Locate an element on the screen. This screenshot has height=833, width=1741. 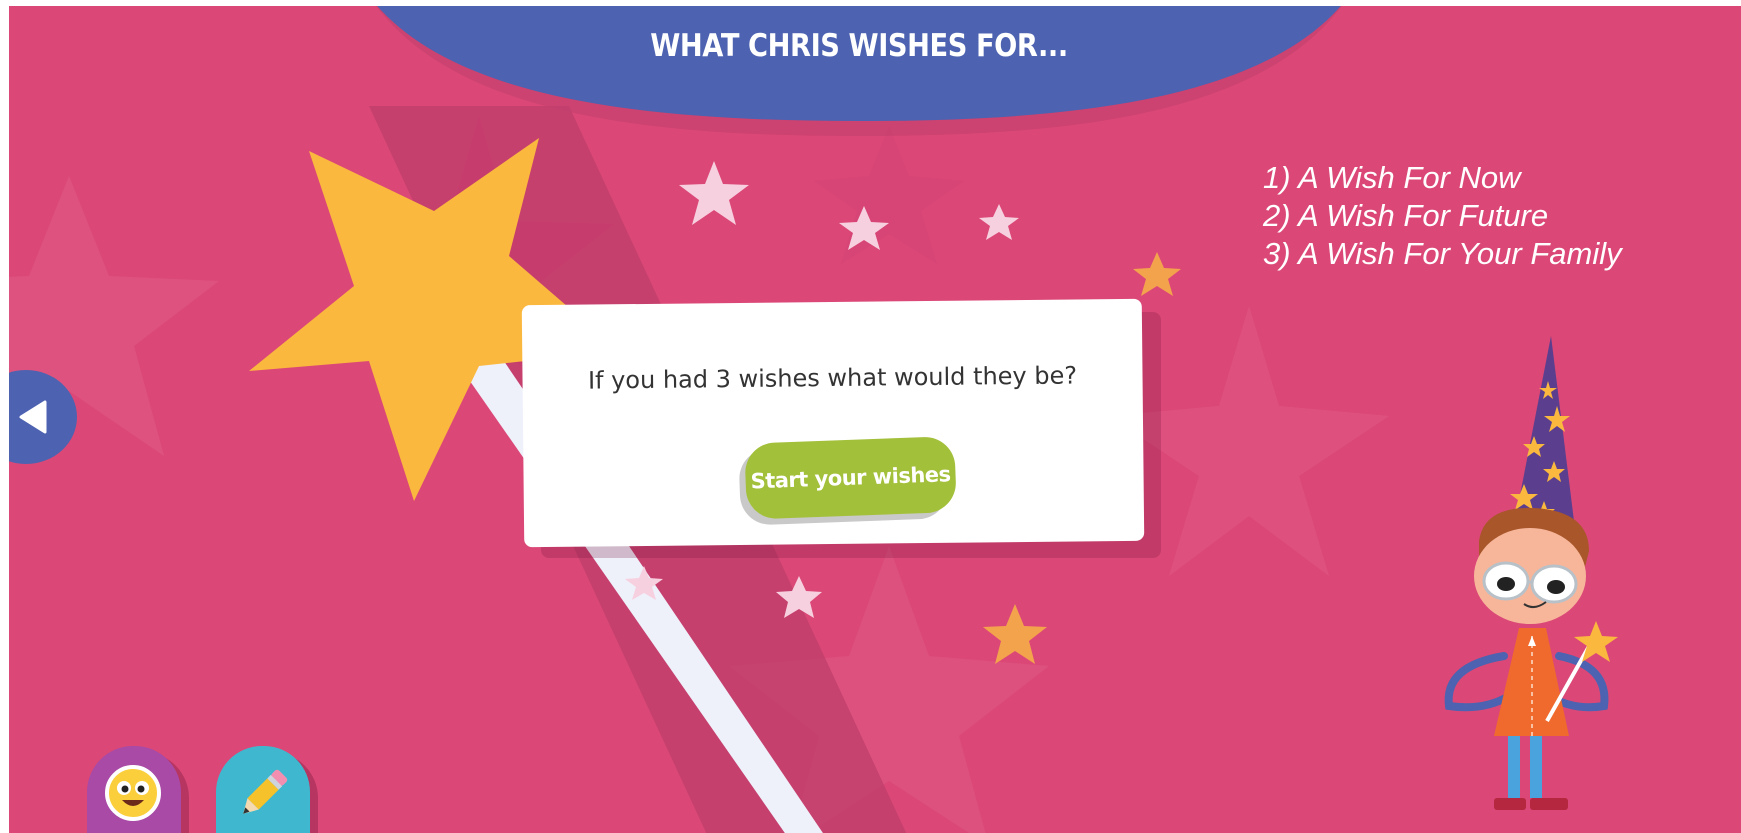
wish-list-item: 3) A Wish For Your Family is located at coordinates (1442, 253).